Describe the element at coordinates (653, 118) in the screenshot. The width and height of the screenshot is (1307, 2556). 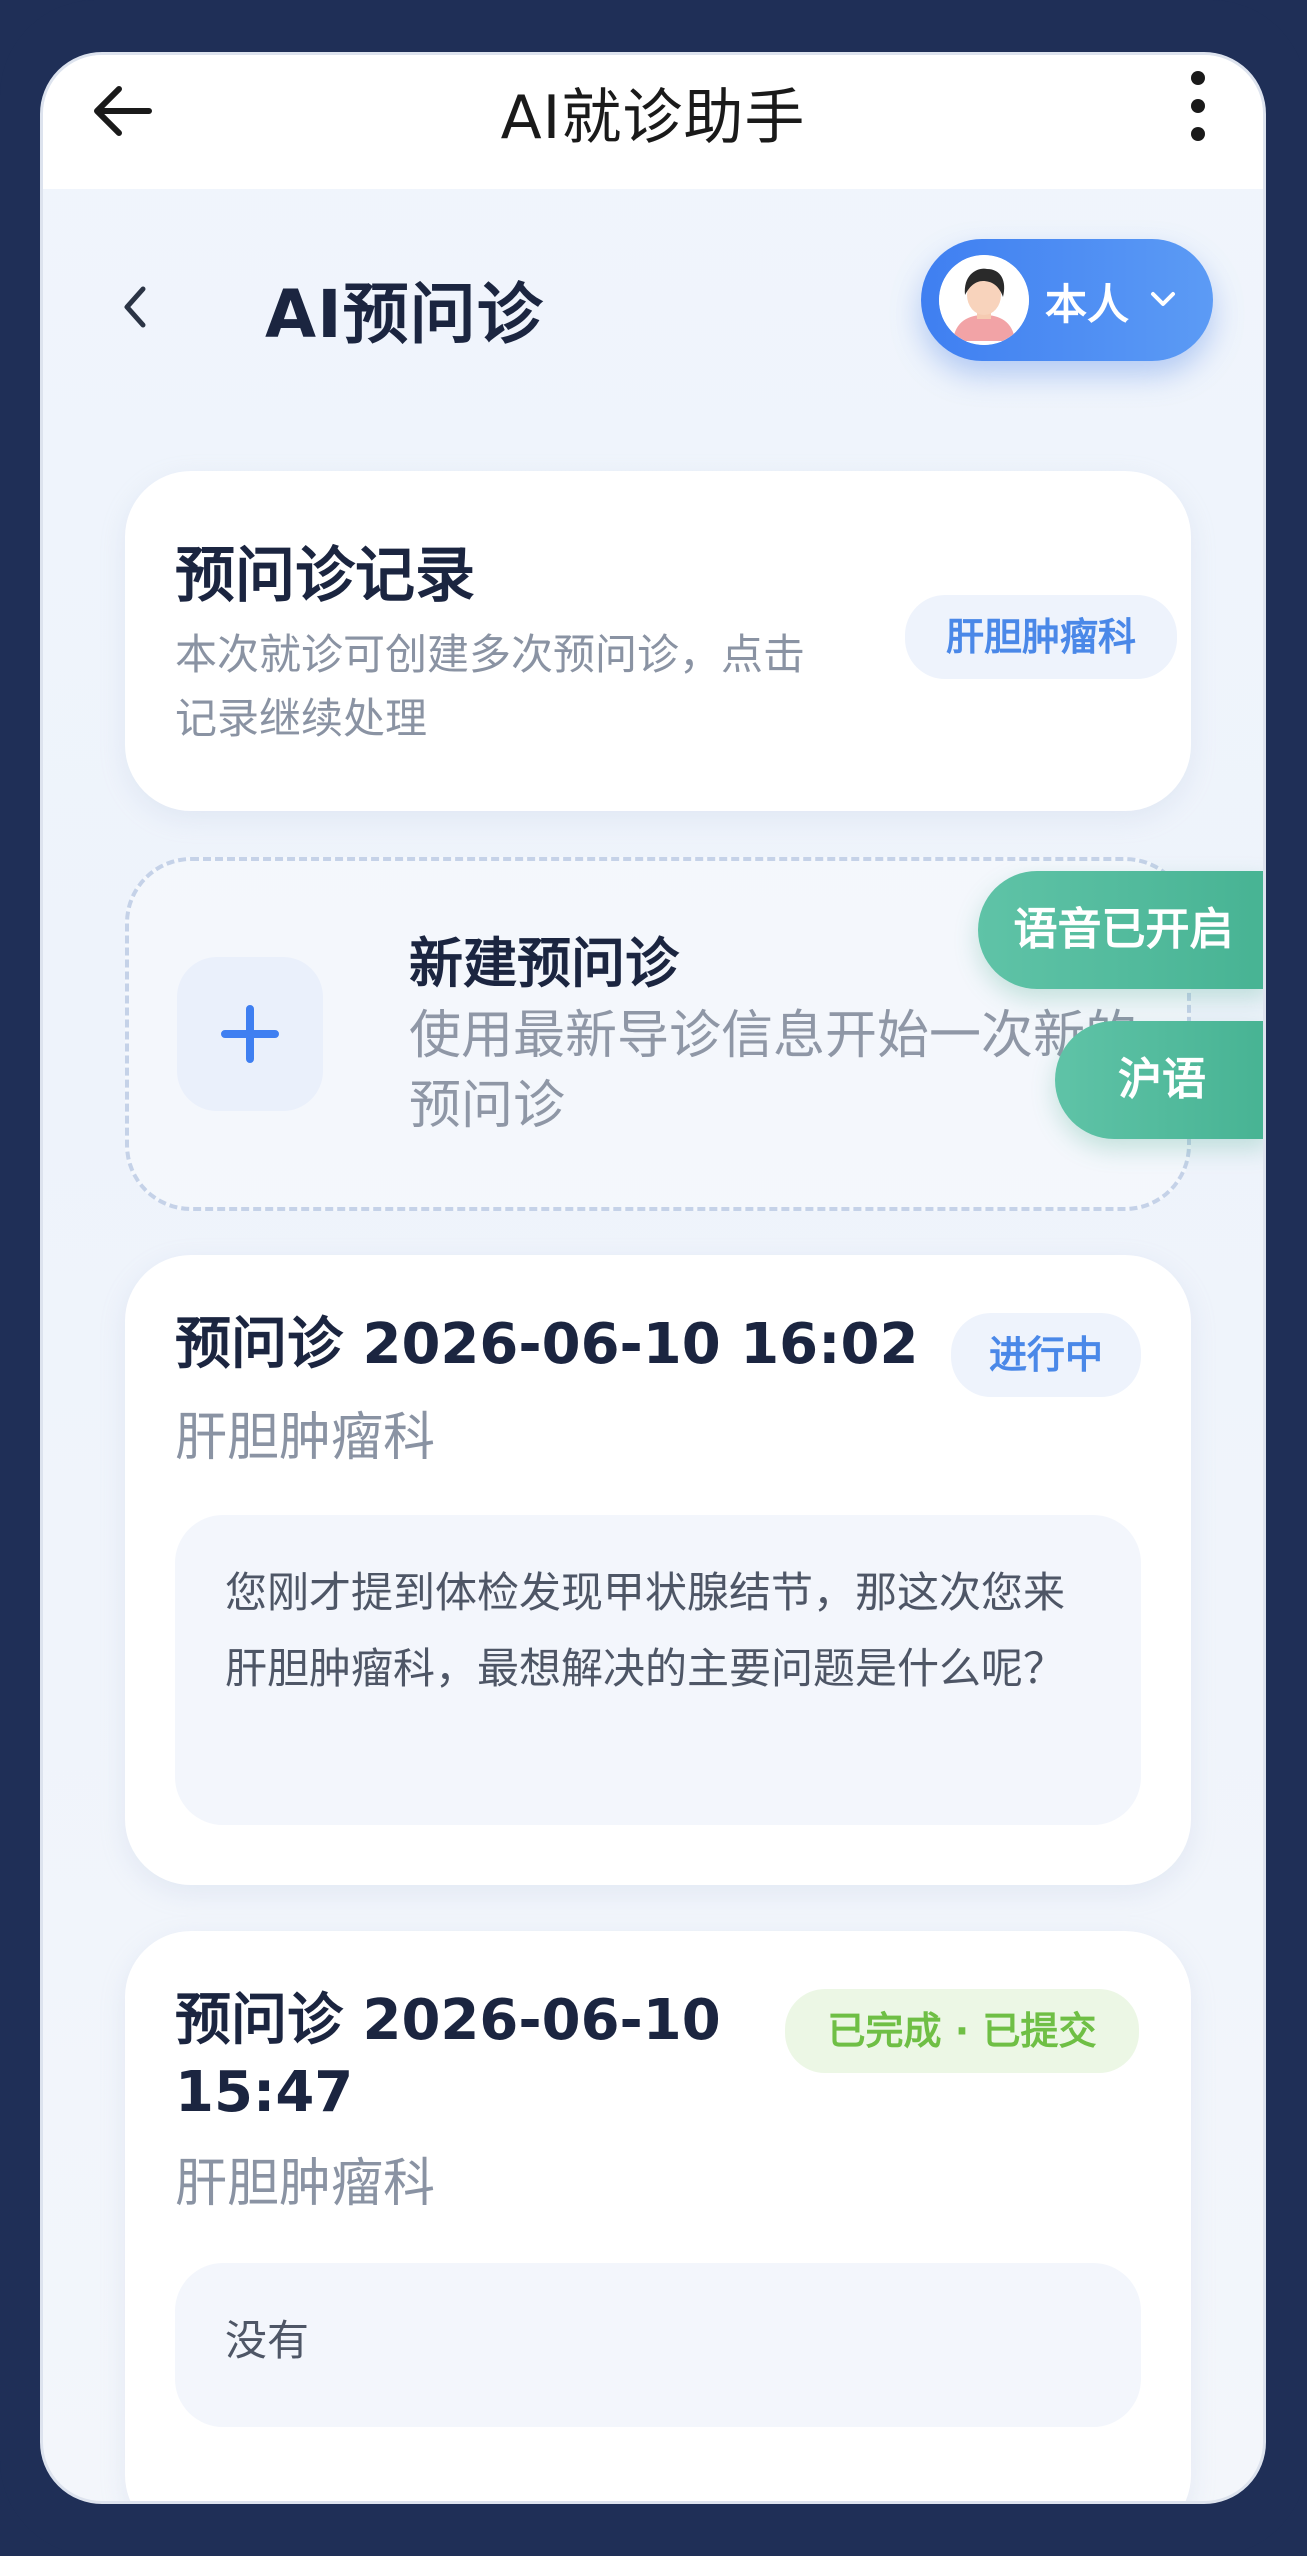
I see `app-title: AI就诊助手` at that location.